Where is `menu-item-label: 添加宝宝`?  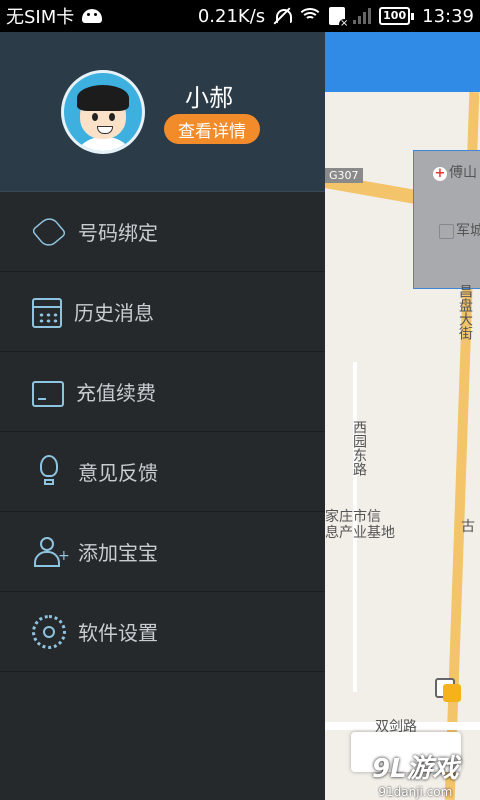 menu-item-label: 添加宝宝 is located at coordinates (118, 553).